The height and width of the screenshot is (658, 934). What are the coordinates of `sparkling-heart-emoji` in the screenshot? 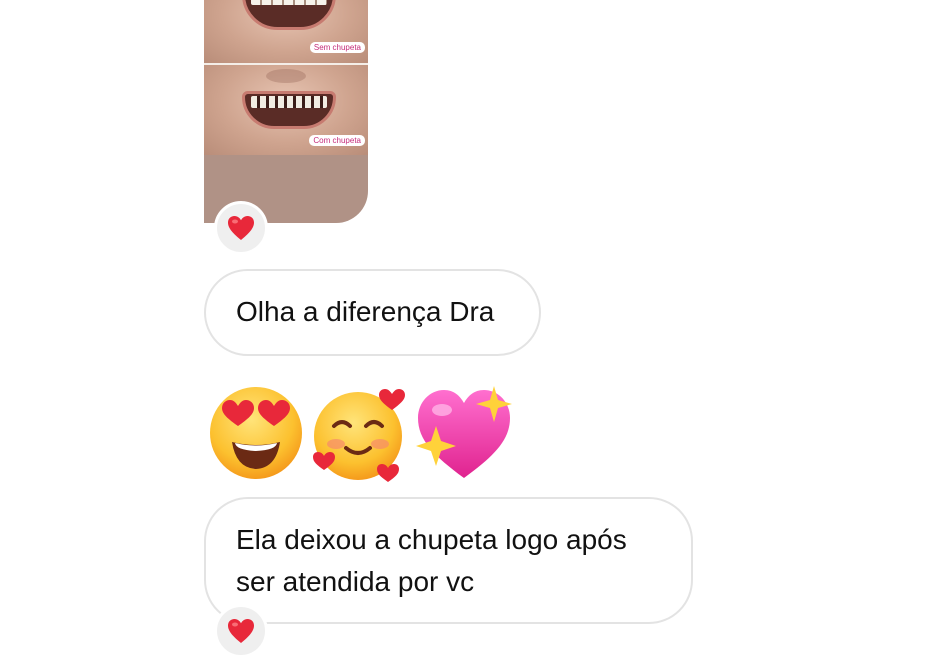 It's located at (464, 432).